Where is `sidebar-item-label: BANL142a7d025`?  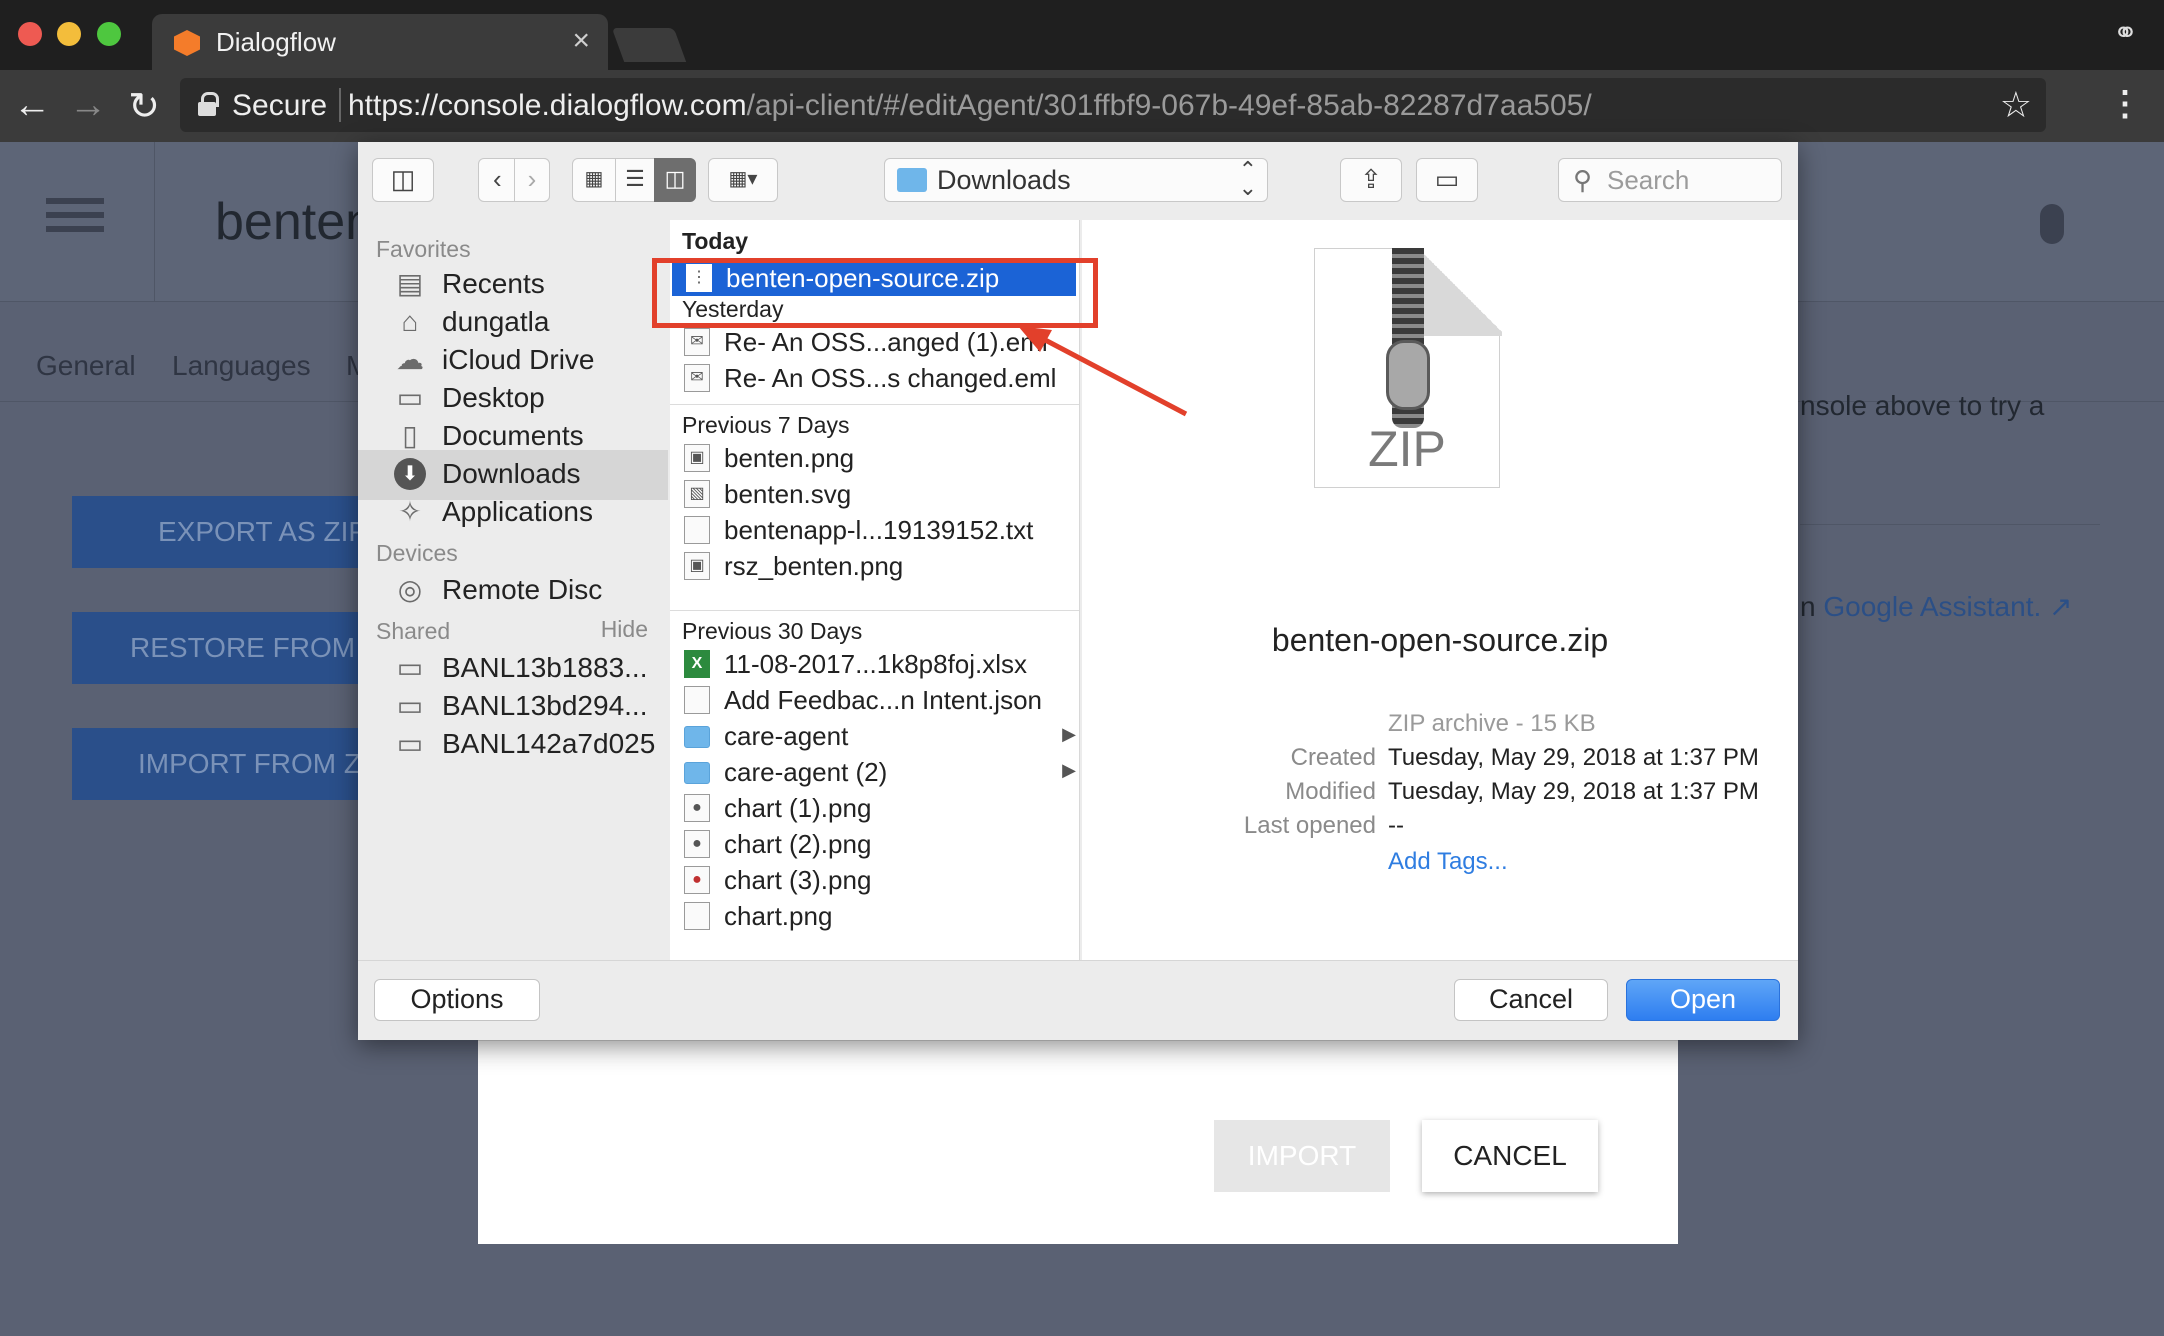
sidebar-item-label: BANL142a7d025 is located at coordinates (549, 743).